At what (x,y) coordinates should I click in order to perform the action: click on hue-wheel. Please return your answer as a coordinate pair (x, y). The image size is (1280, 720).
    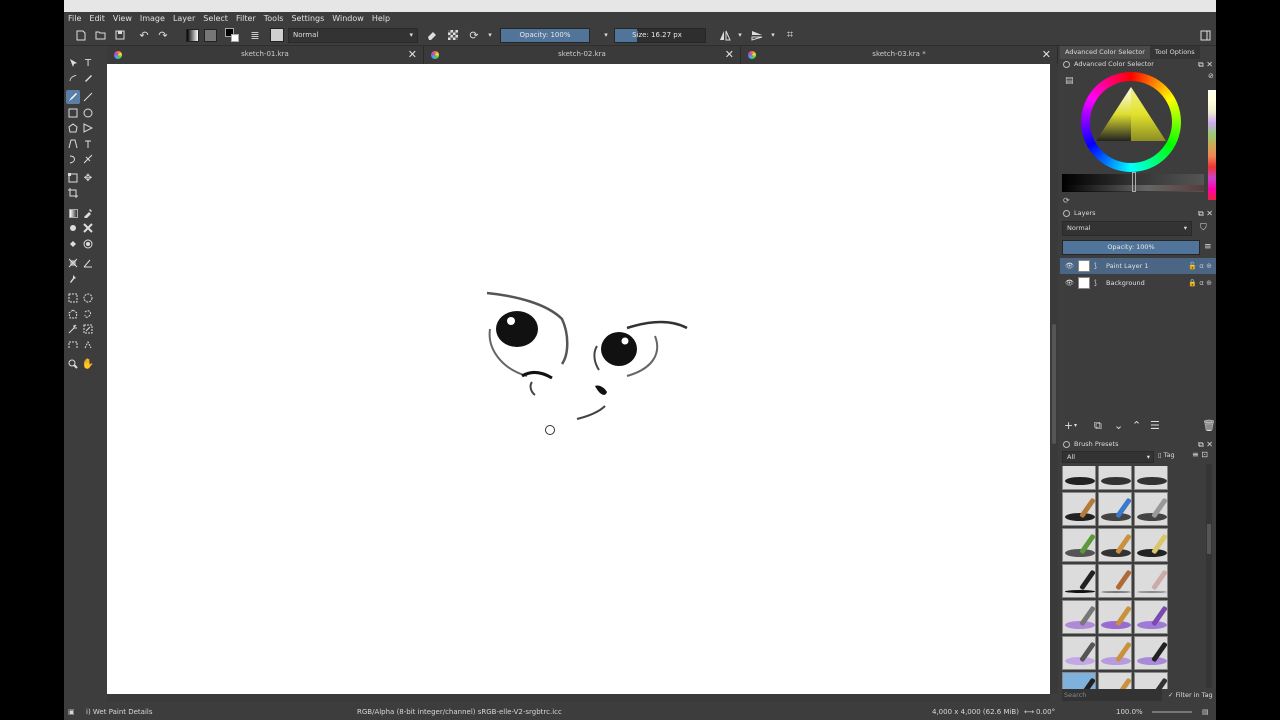
    Looking at the image, I should click on (1131, 122).